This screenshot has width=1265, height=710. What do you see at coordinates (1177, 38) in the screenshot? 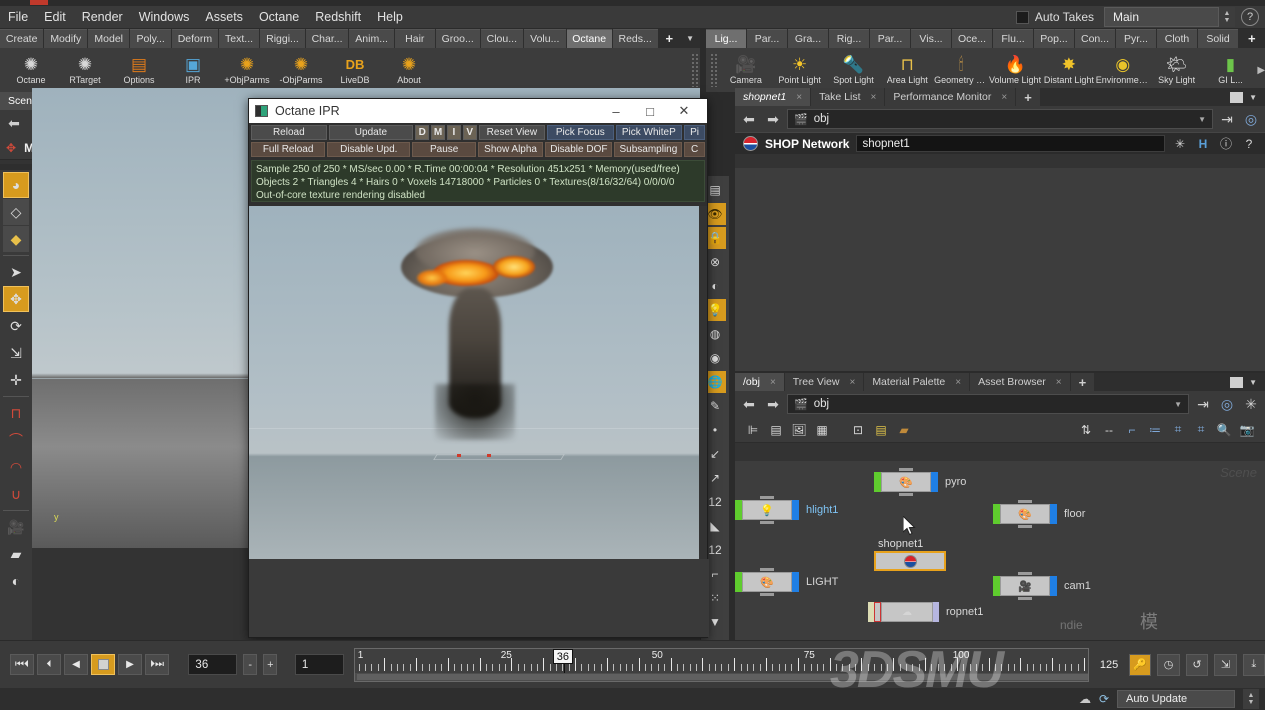
I see `shelf-tab-cloth: Cloth` at bounding box center [1177, 38].